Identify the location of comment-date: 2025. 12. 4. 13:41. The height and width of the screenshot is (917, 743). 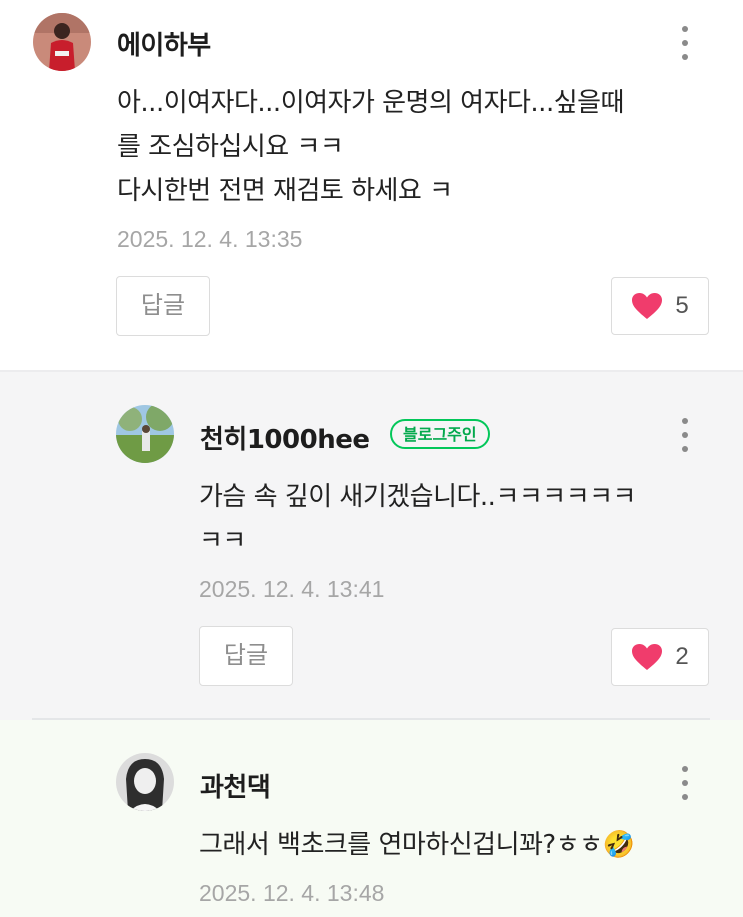
(292, 589).